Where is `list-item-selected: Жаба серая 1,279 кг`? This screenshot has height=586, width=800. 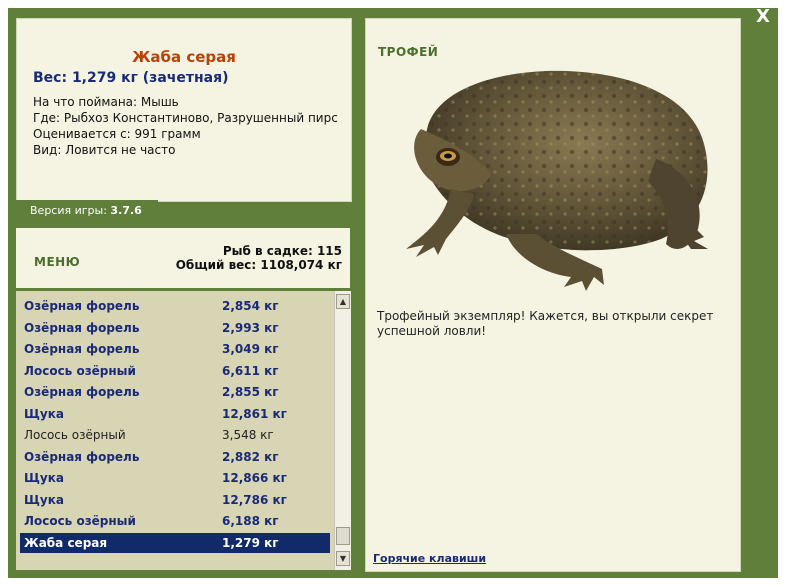
list-item-selected: Жаба серая 1,279 кг is located at coordinates (175, 542).